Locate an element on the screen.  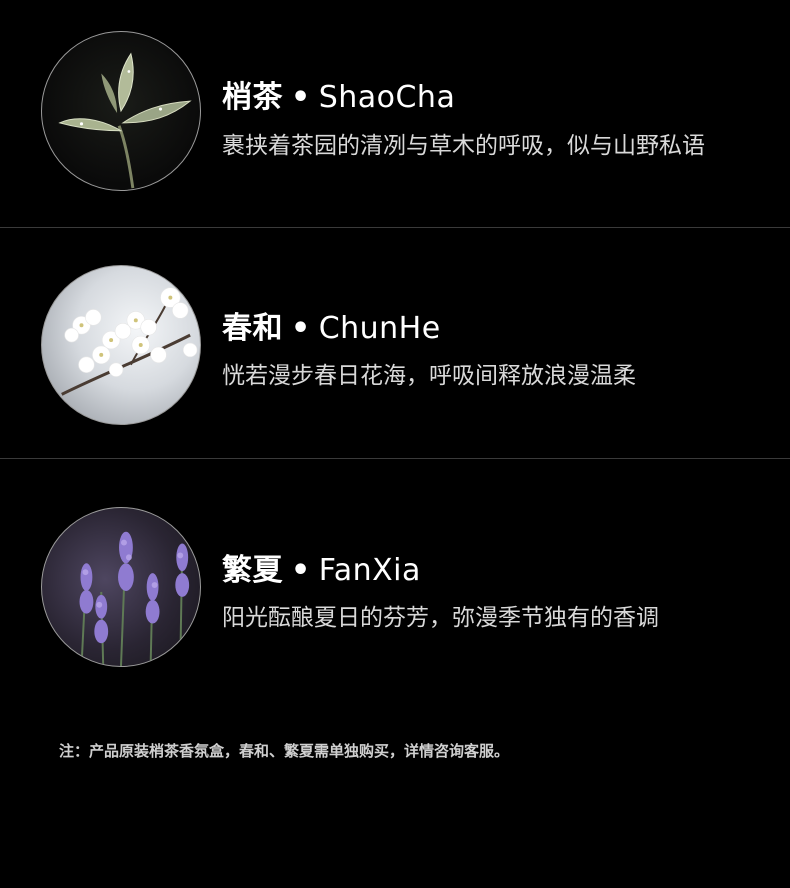
lavender-icon is located at coordinates (134, 598).